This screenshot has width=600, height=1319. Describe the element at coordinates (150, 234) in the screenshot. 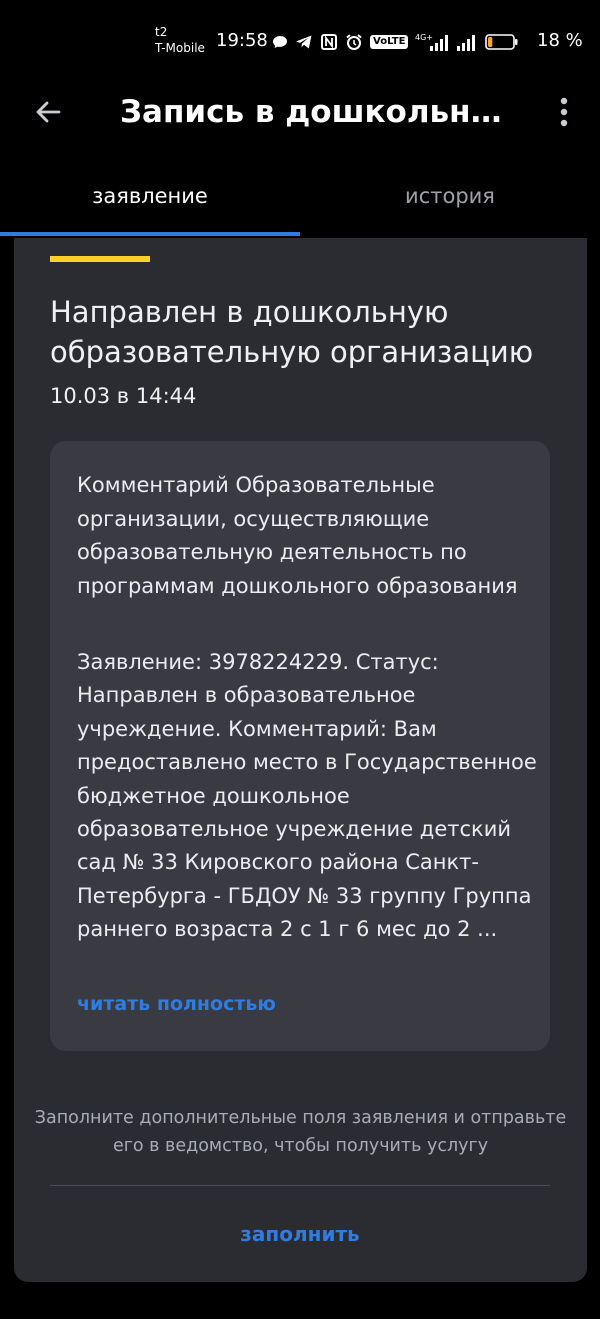

I see `tab-indicator` at that location.